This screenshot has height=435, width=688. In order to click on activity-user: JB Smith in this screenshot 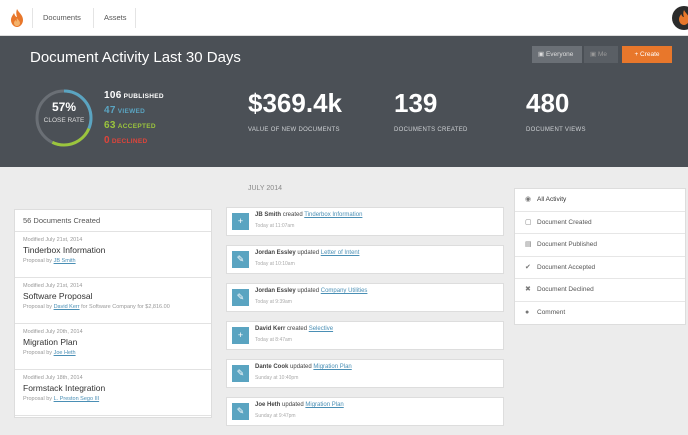, I will do `click(268, 215)`.